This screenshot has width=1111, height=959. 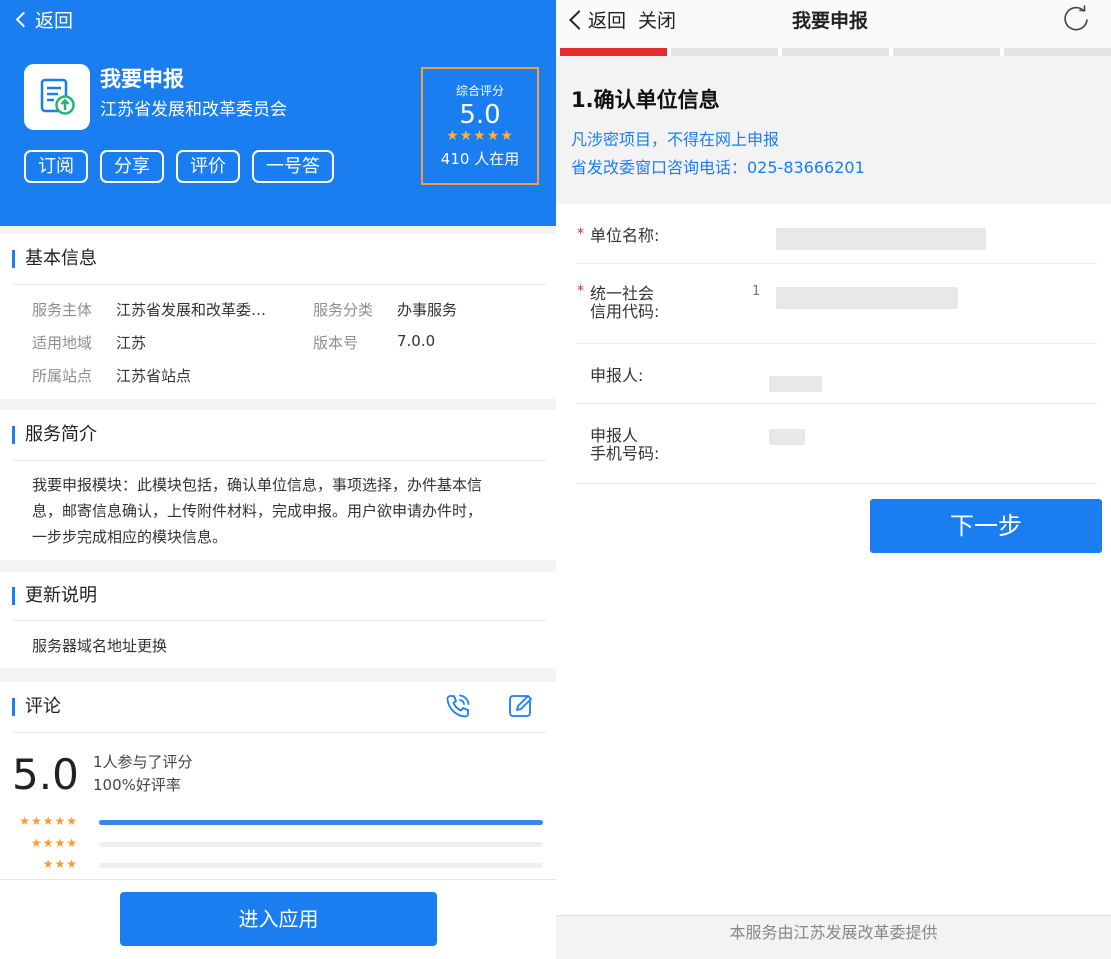 I want to click on intro-line: 我要申报模块：此模块包括，确认单位信息，事项选择，办件基本信, so click(x=257, y=485).